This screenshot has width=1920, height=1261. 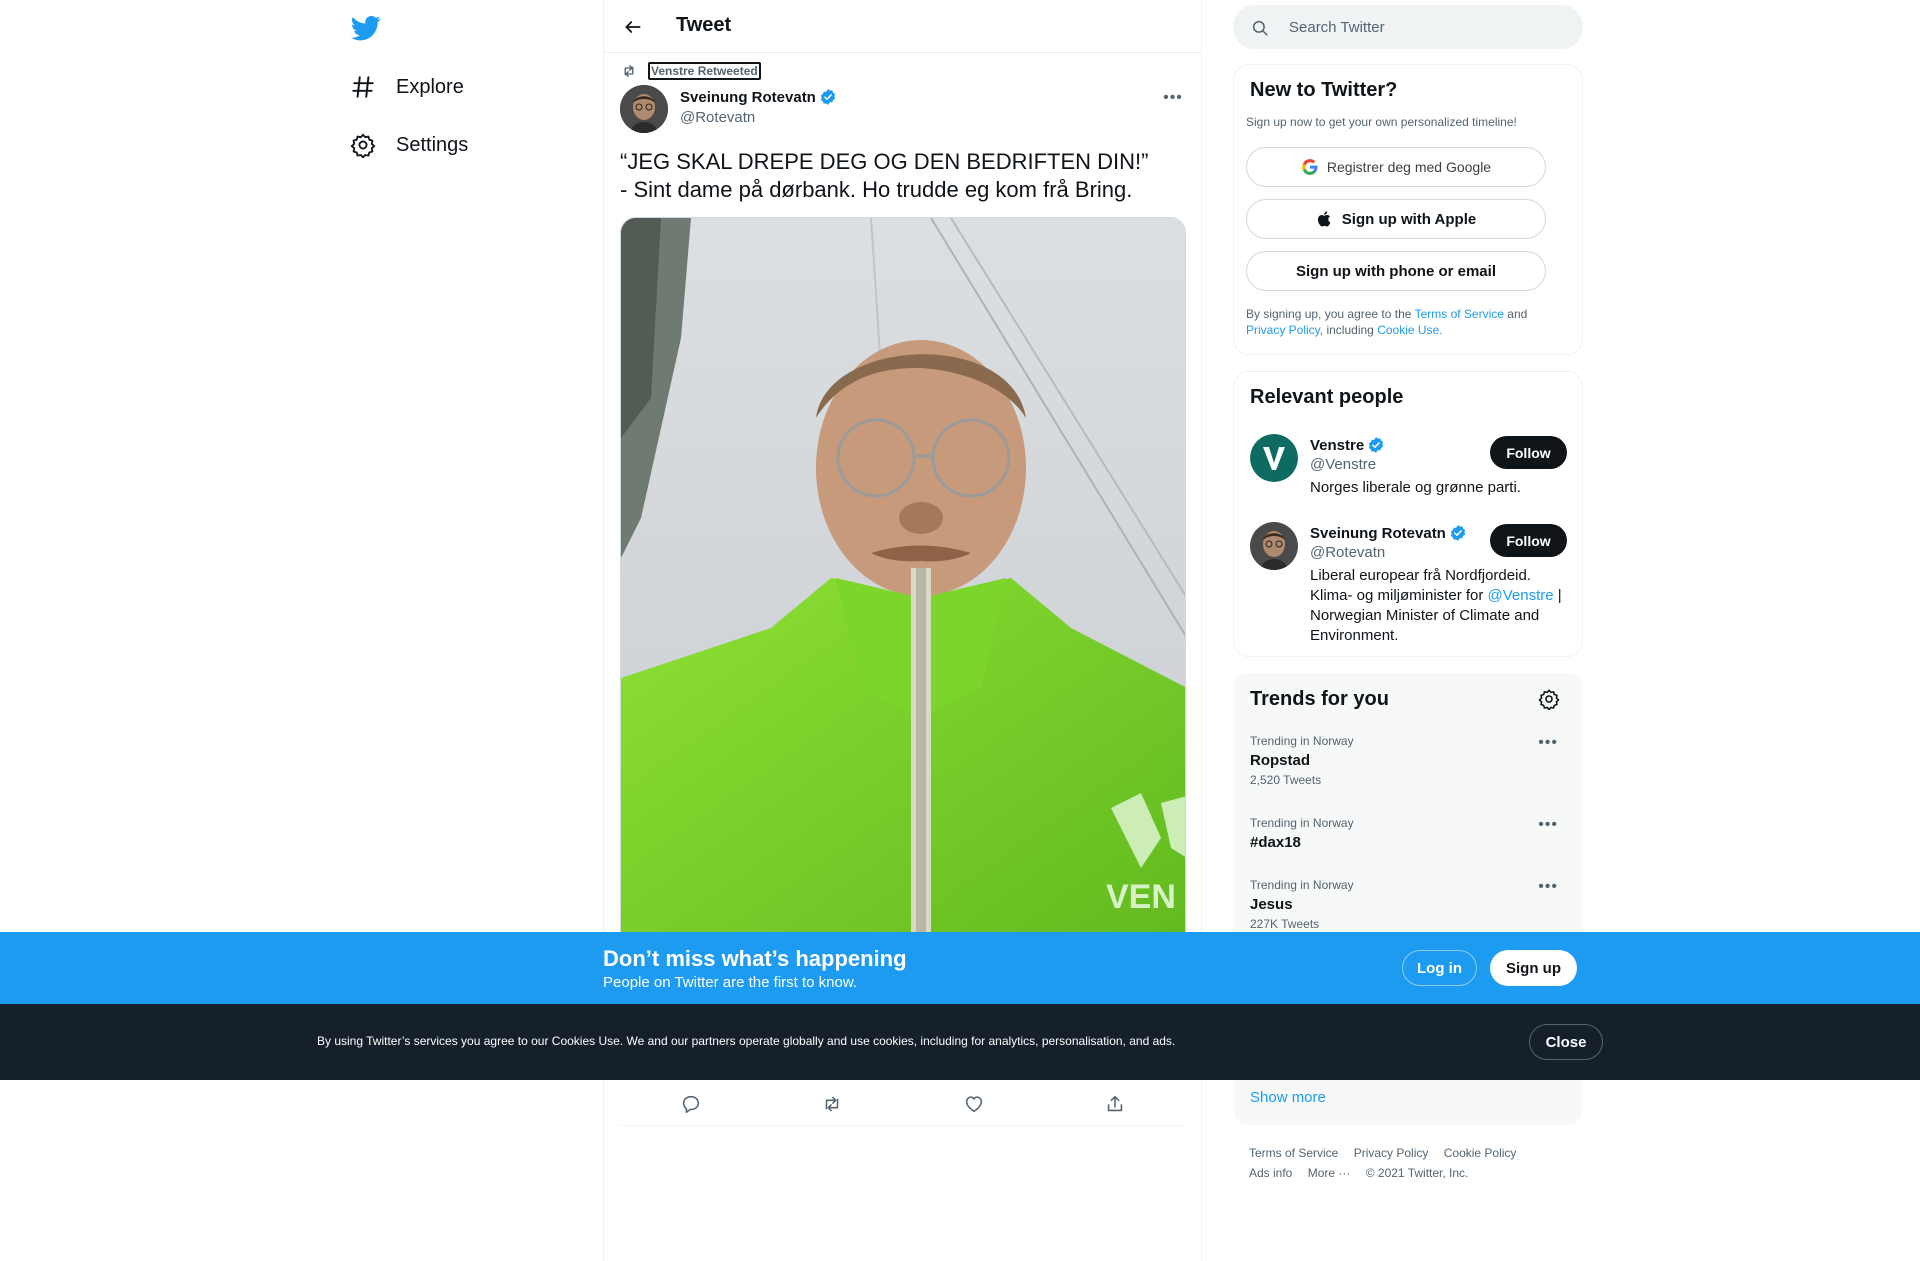 What do you see at coordinates (1409, 904) in the screenshot?
I see `trend-item: Trending in Norway Jesus 227K Tweets •••` at bounding box center [1409, 904].